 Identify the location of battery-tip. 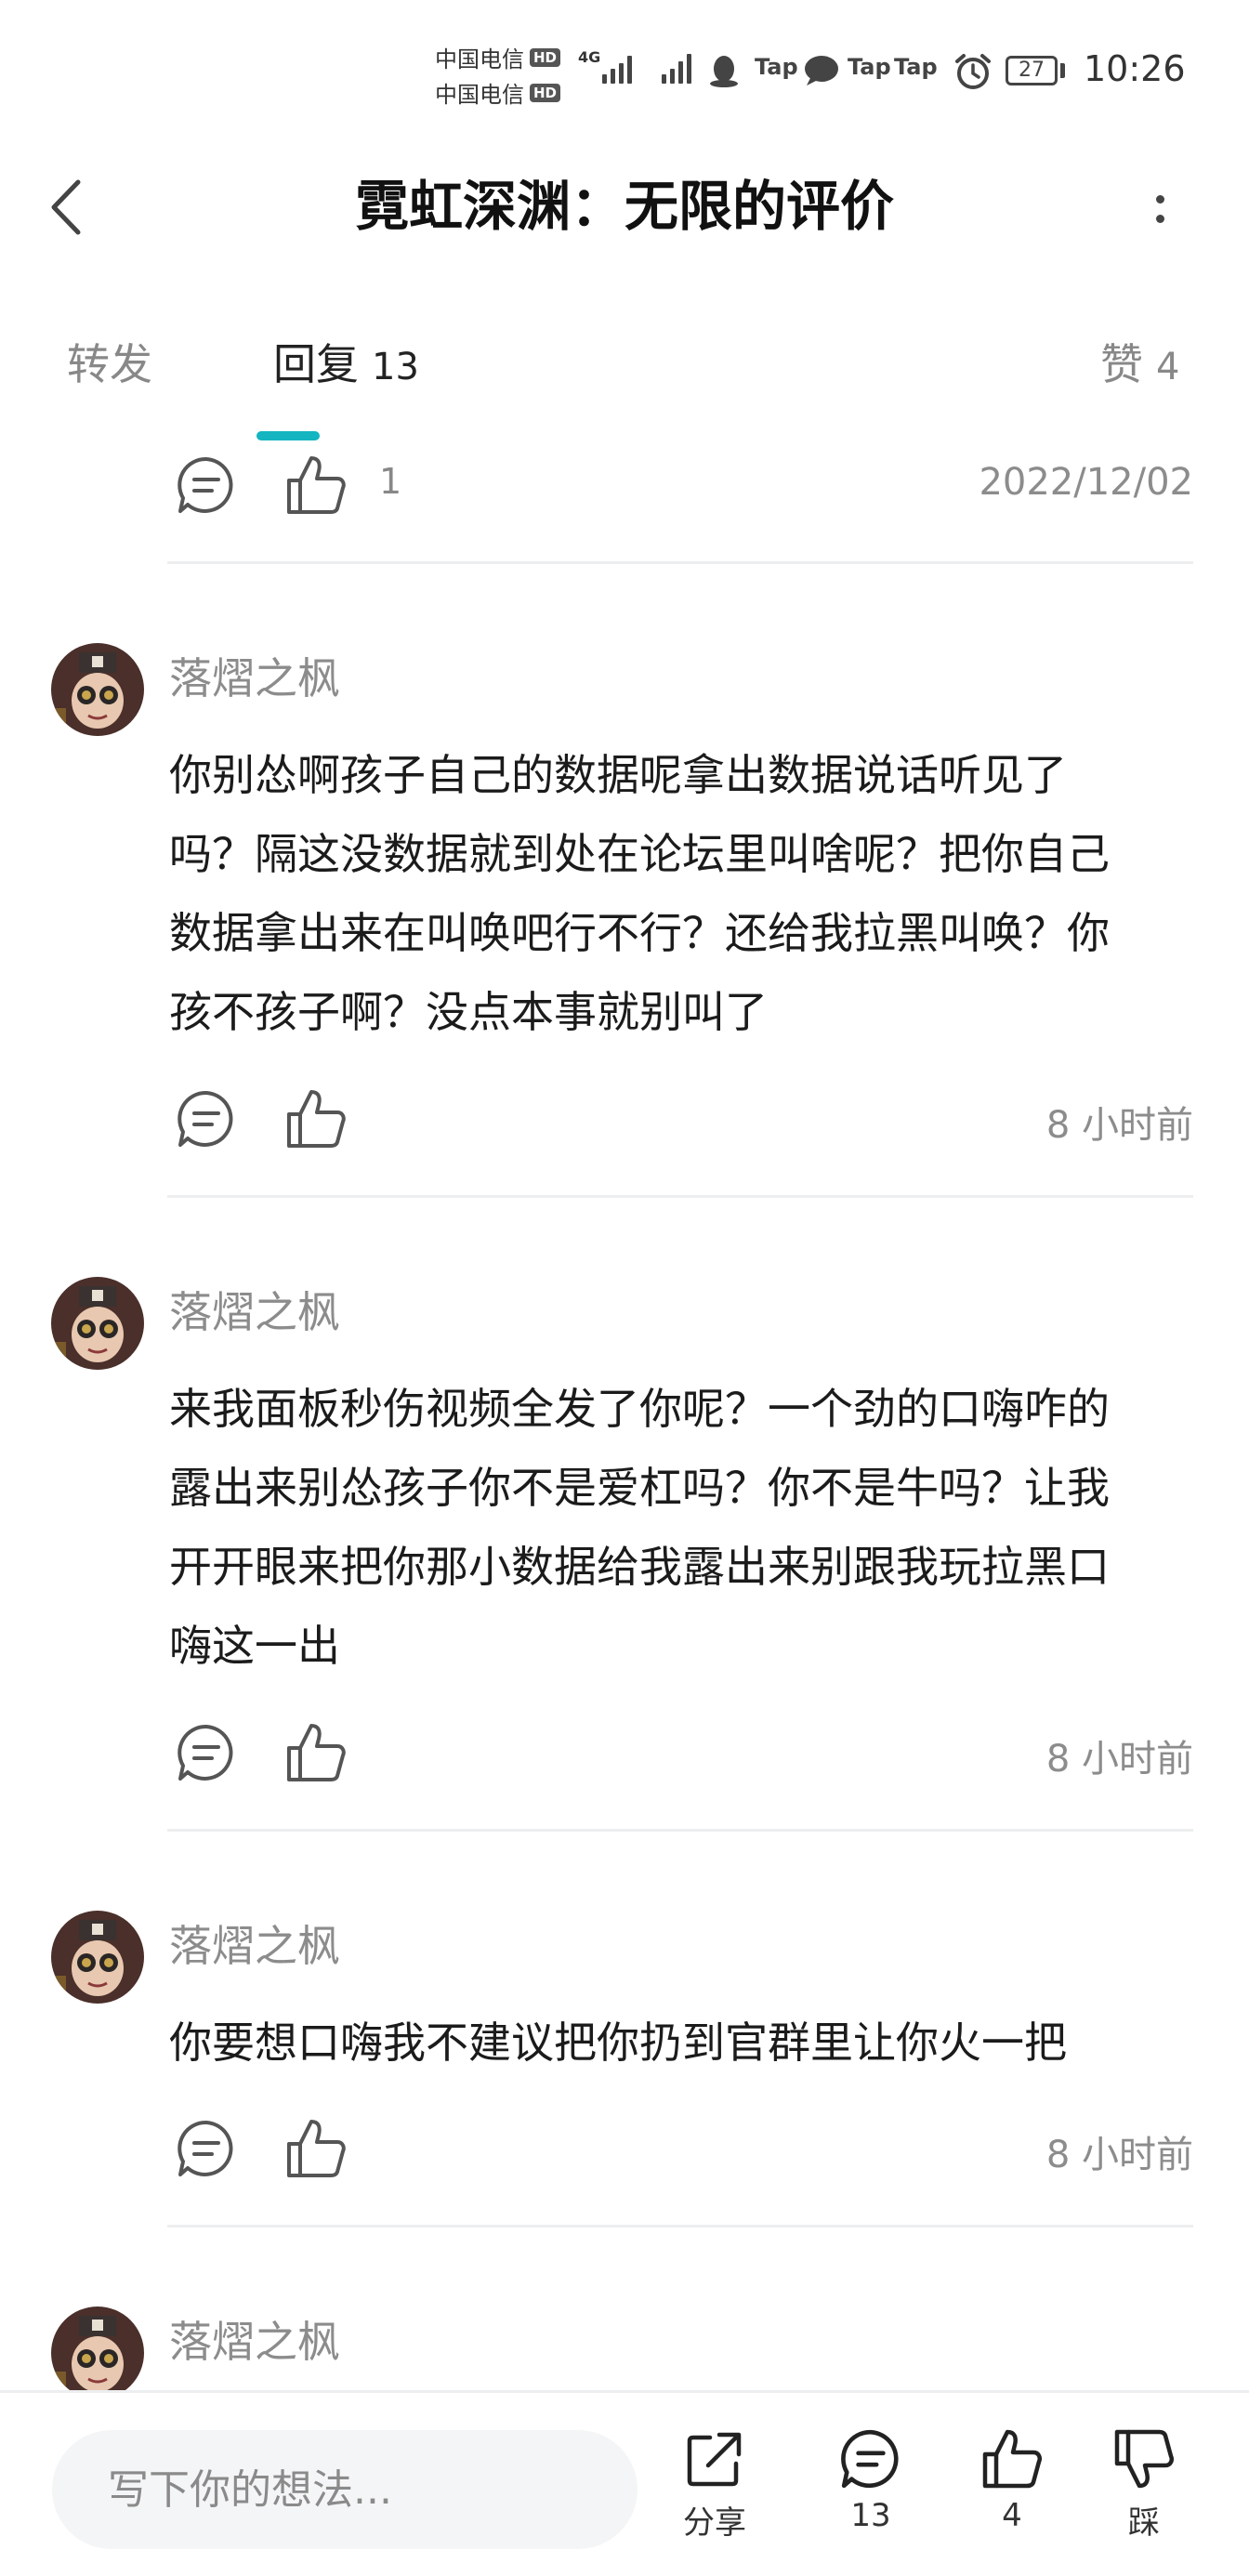
(1062, 70).